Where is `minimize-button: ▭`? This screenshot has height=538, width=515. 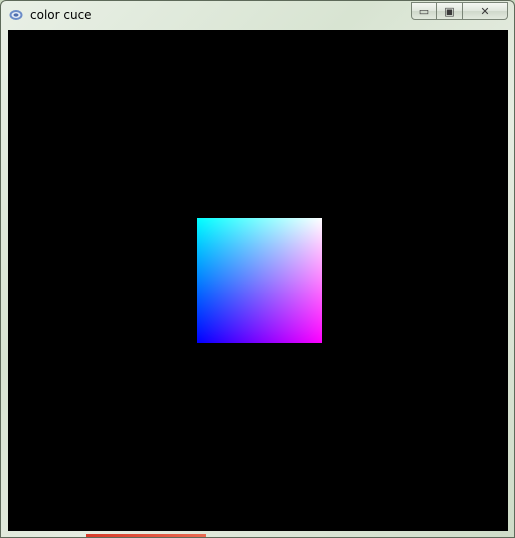 minimize-button: ▭ is located at coordinates (424, 11).